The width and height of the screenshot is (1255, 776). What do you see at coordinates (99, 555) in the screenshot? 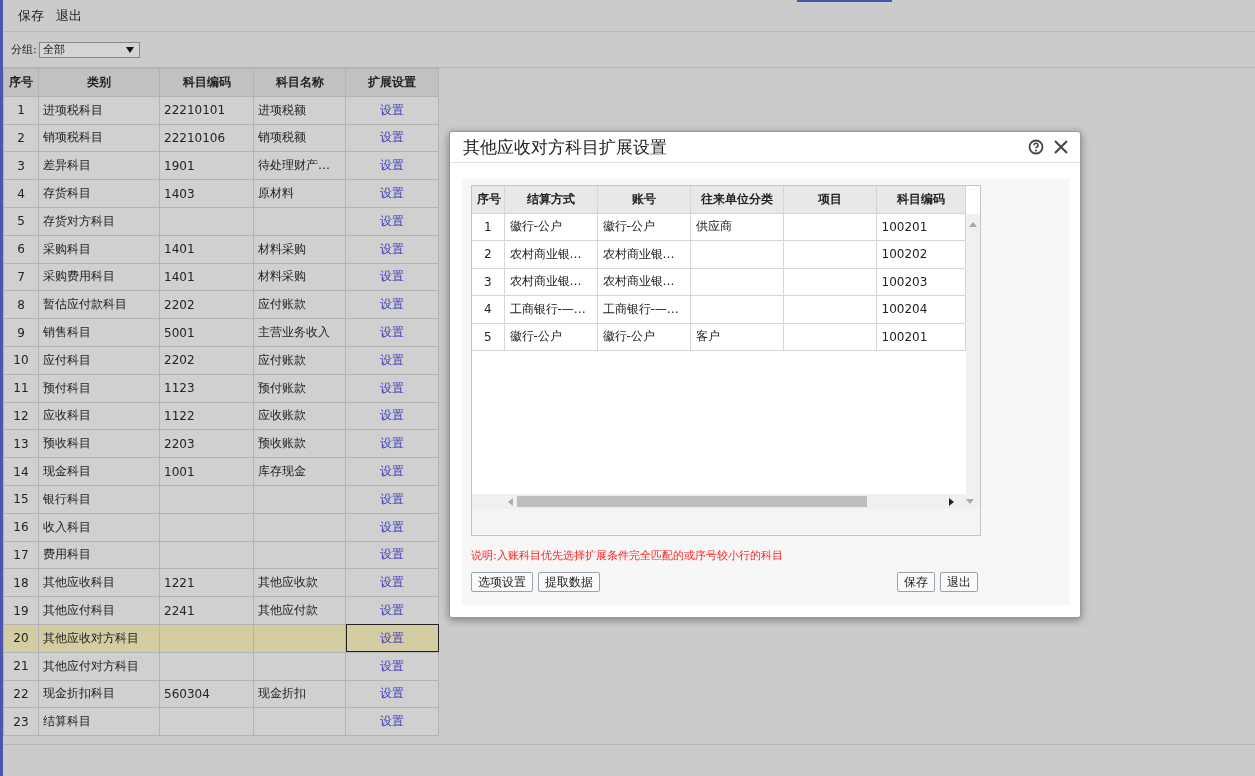
I see `table-cell: 费用科目` at bounding box center [99, 555].